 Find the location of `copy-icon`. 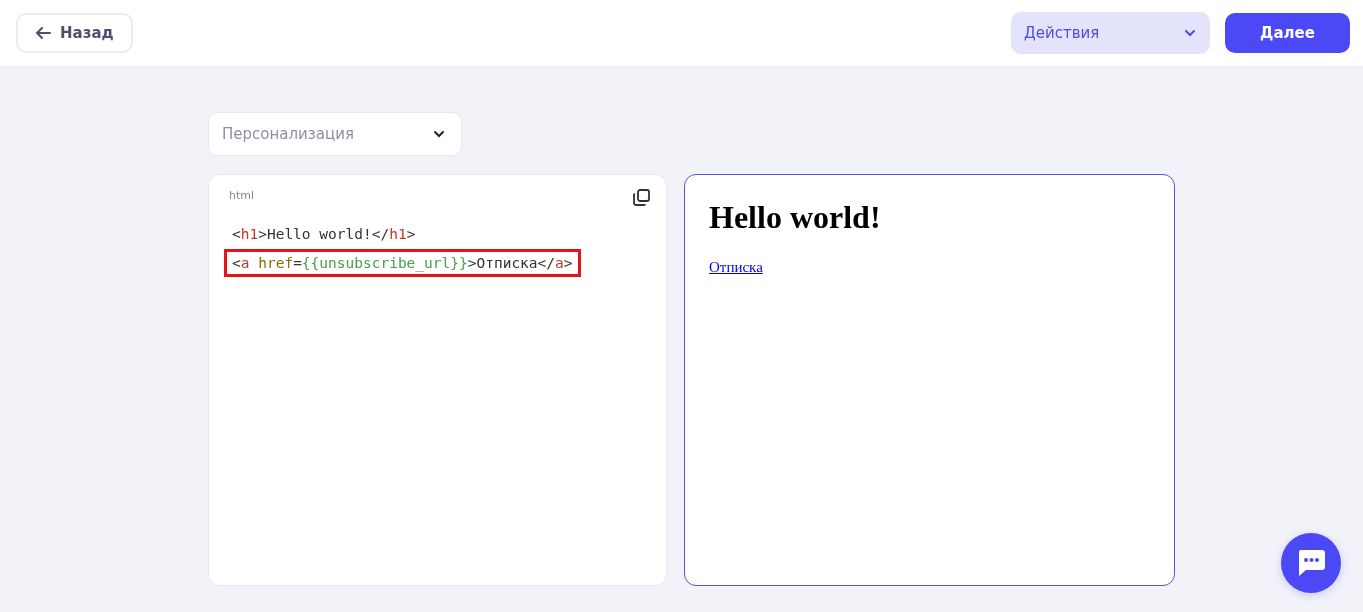

copy-icon is located at coordinates (641, 197).